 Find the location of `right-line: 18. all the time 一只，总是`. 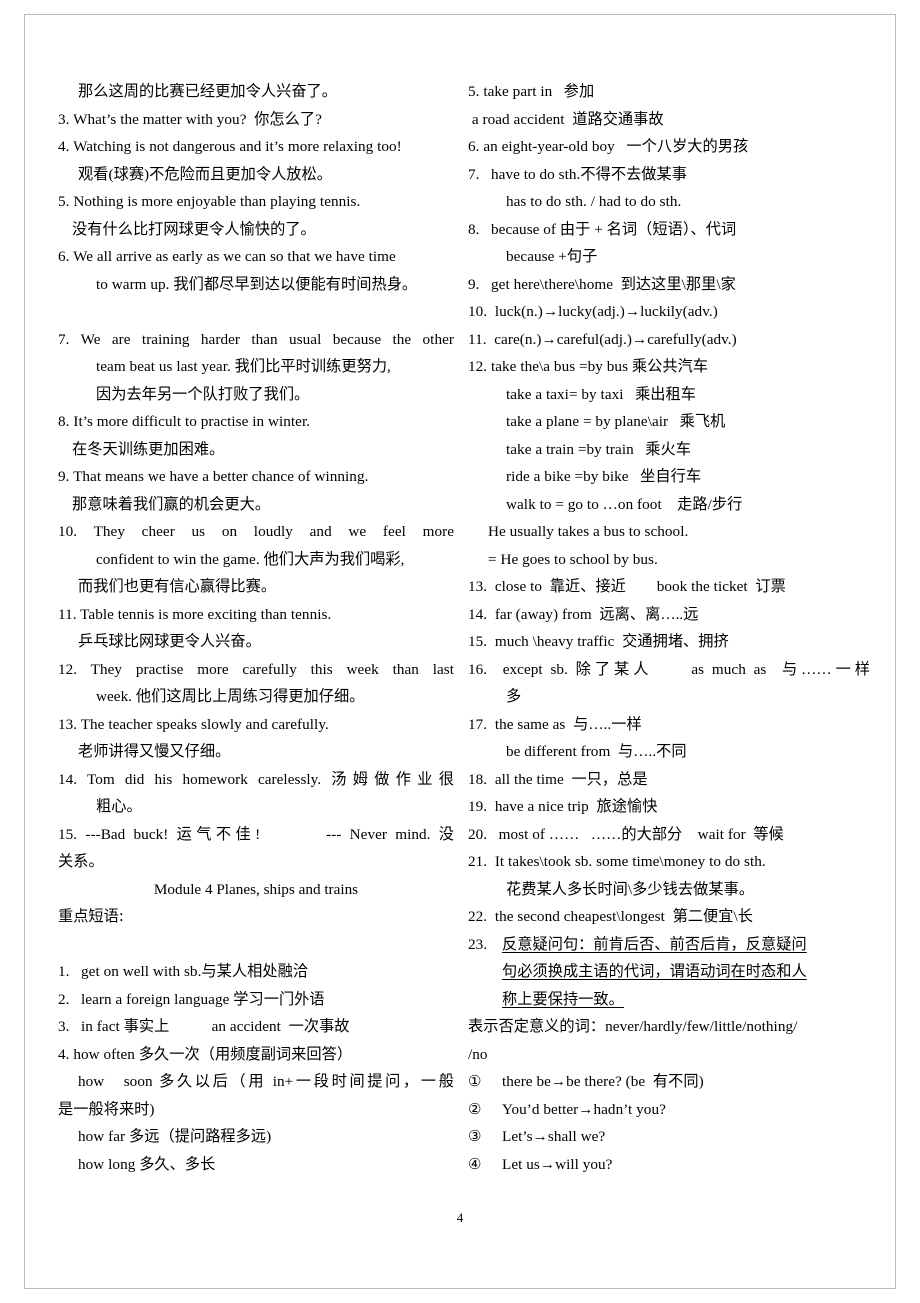

right-line: 18. all the time 一只，总是 is located at coordinates (558, 779).